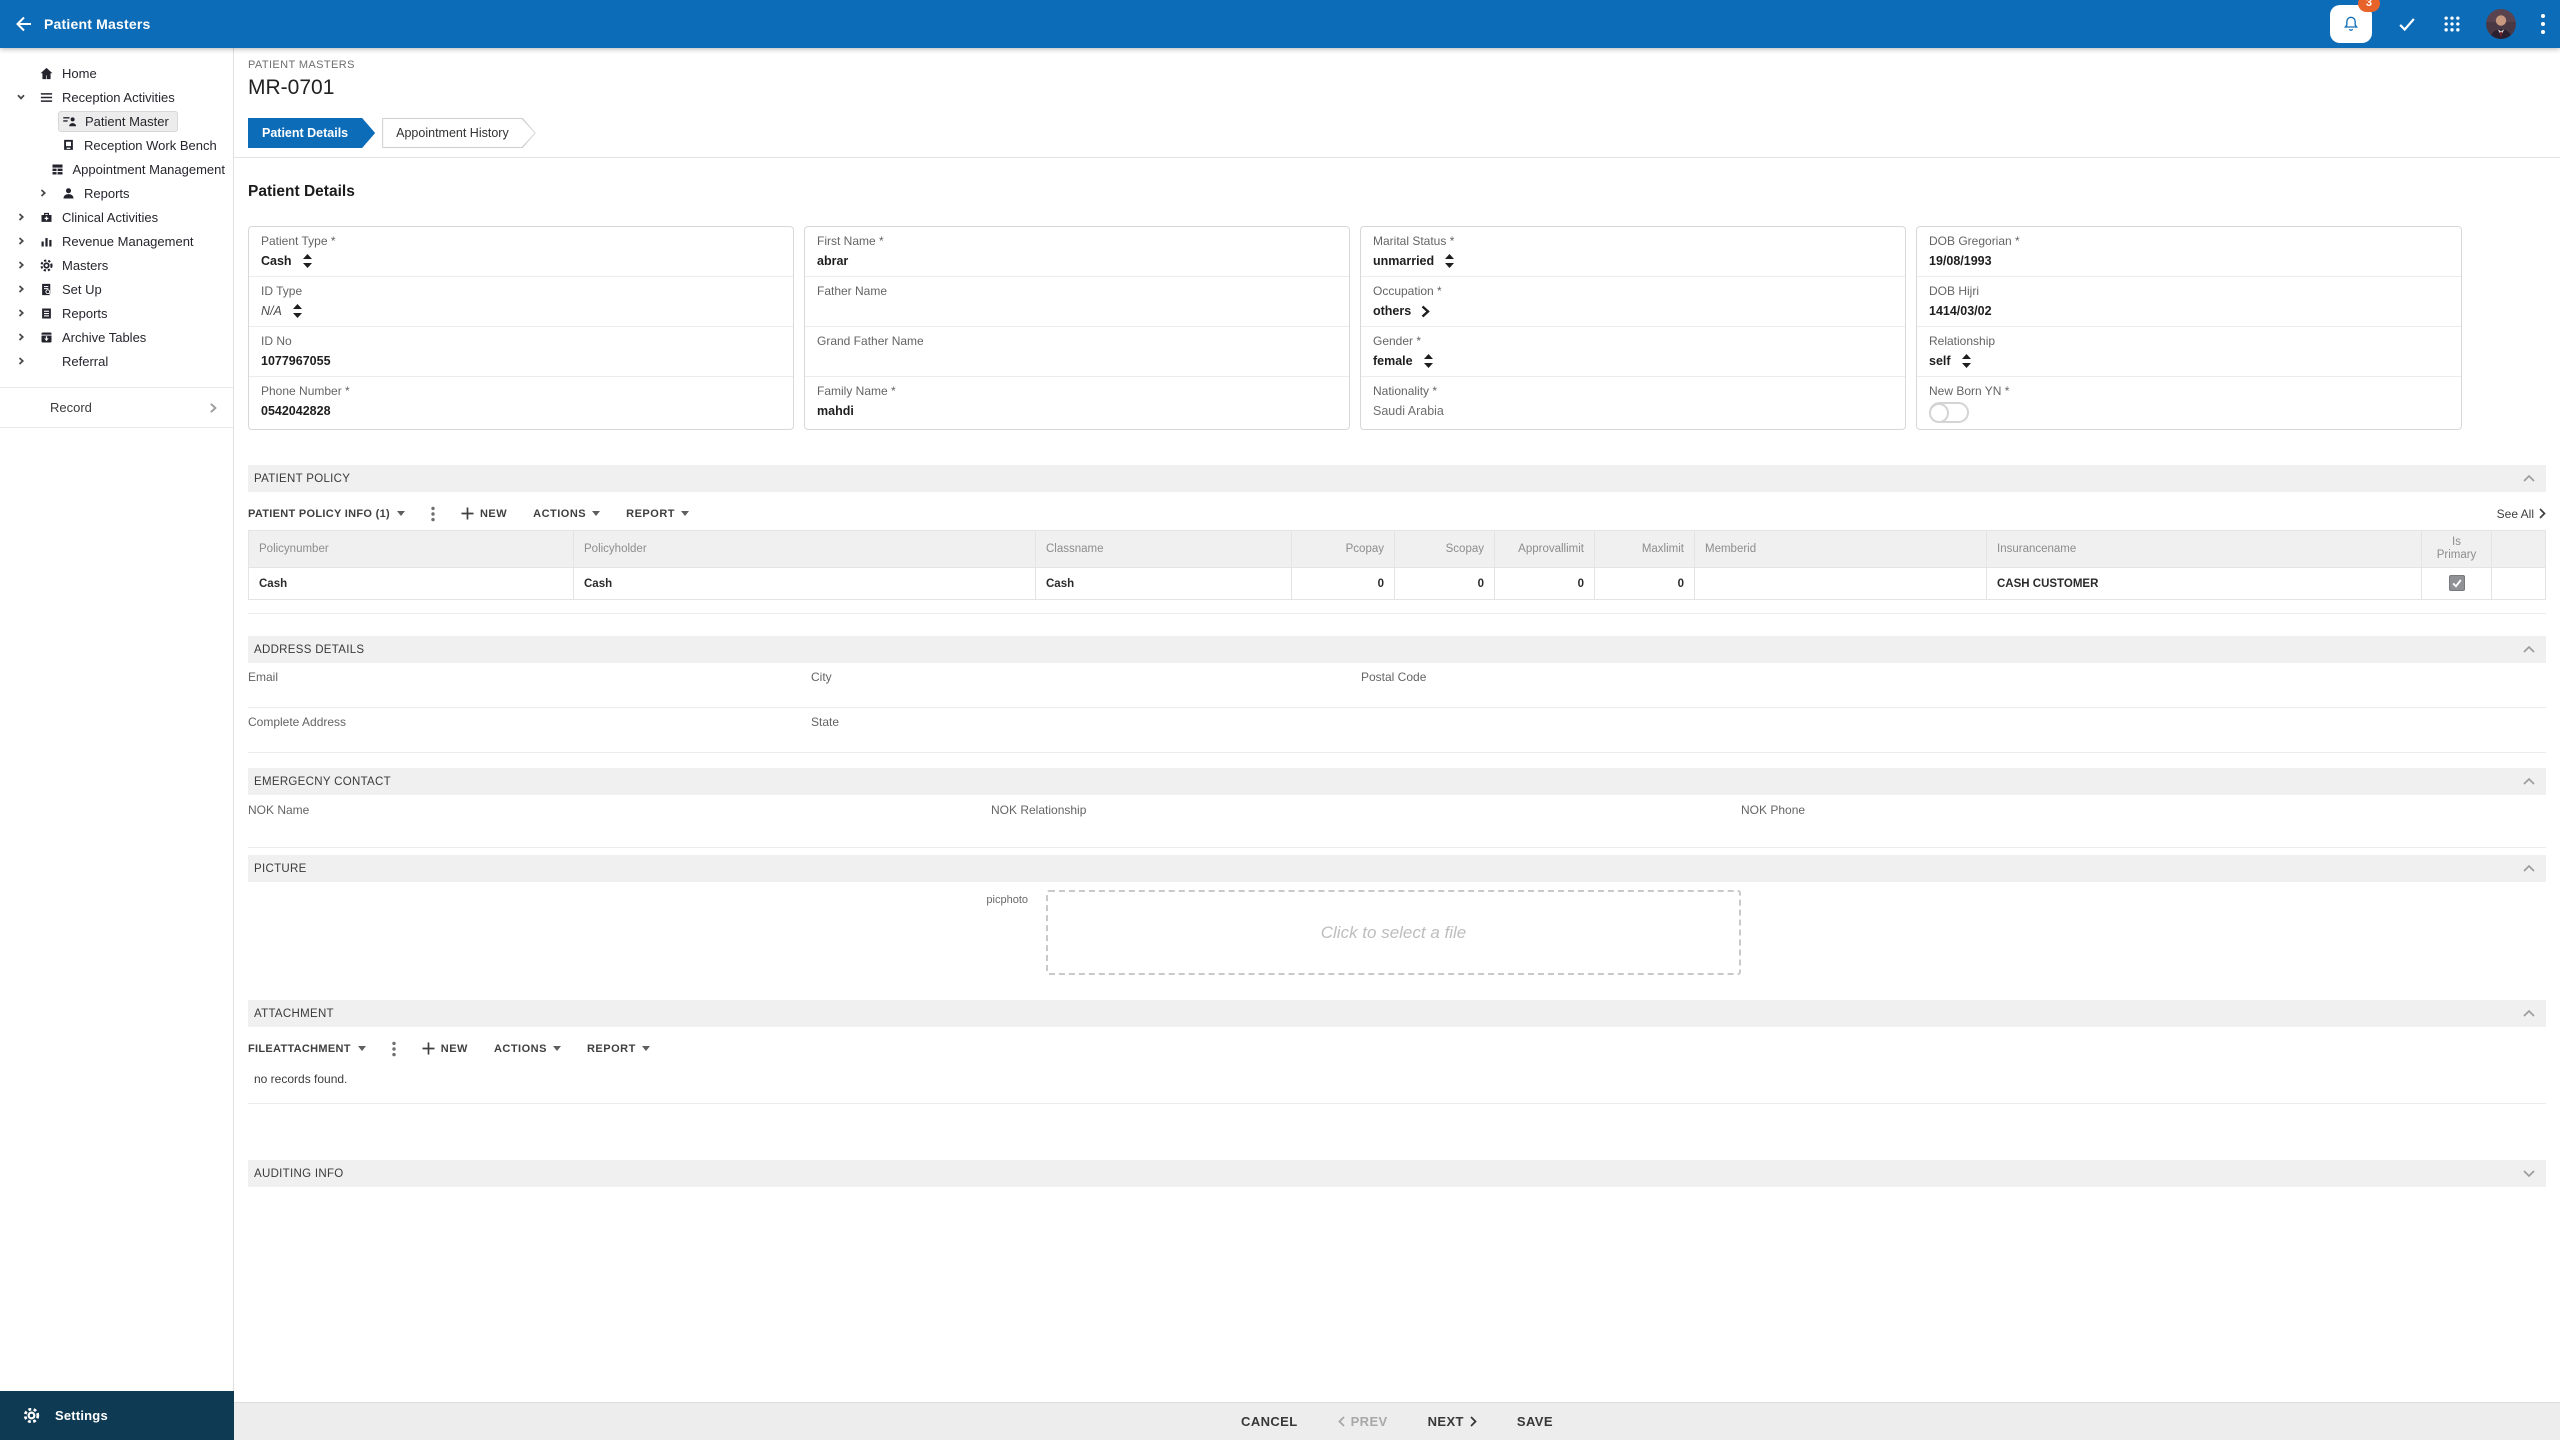 The image size is (2560, 1440). Describe the element at coordinates (1077, 401) in the screenshot. I see `field-family-name: Family Name * mahdi` at that location.